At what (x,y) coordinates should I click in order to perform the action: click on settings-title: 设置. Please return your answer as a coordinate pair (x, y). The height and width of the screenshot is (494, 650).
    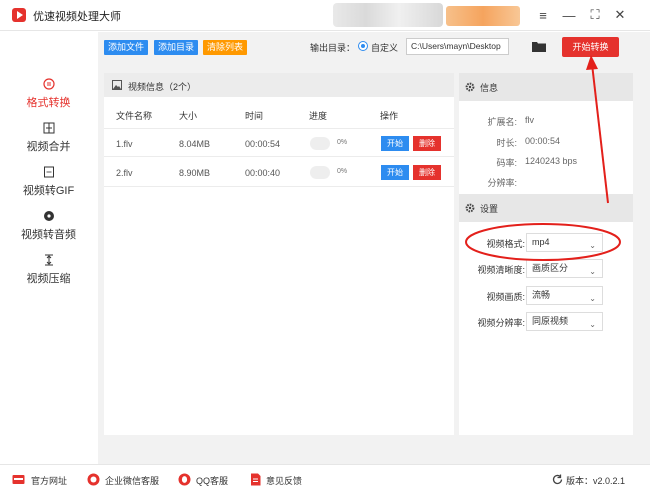
    Looking at the image, I should click on (489, 209).